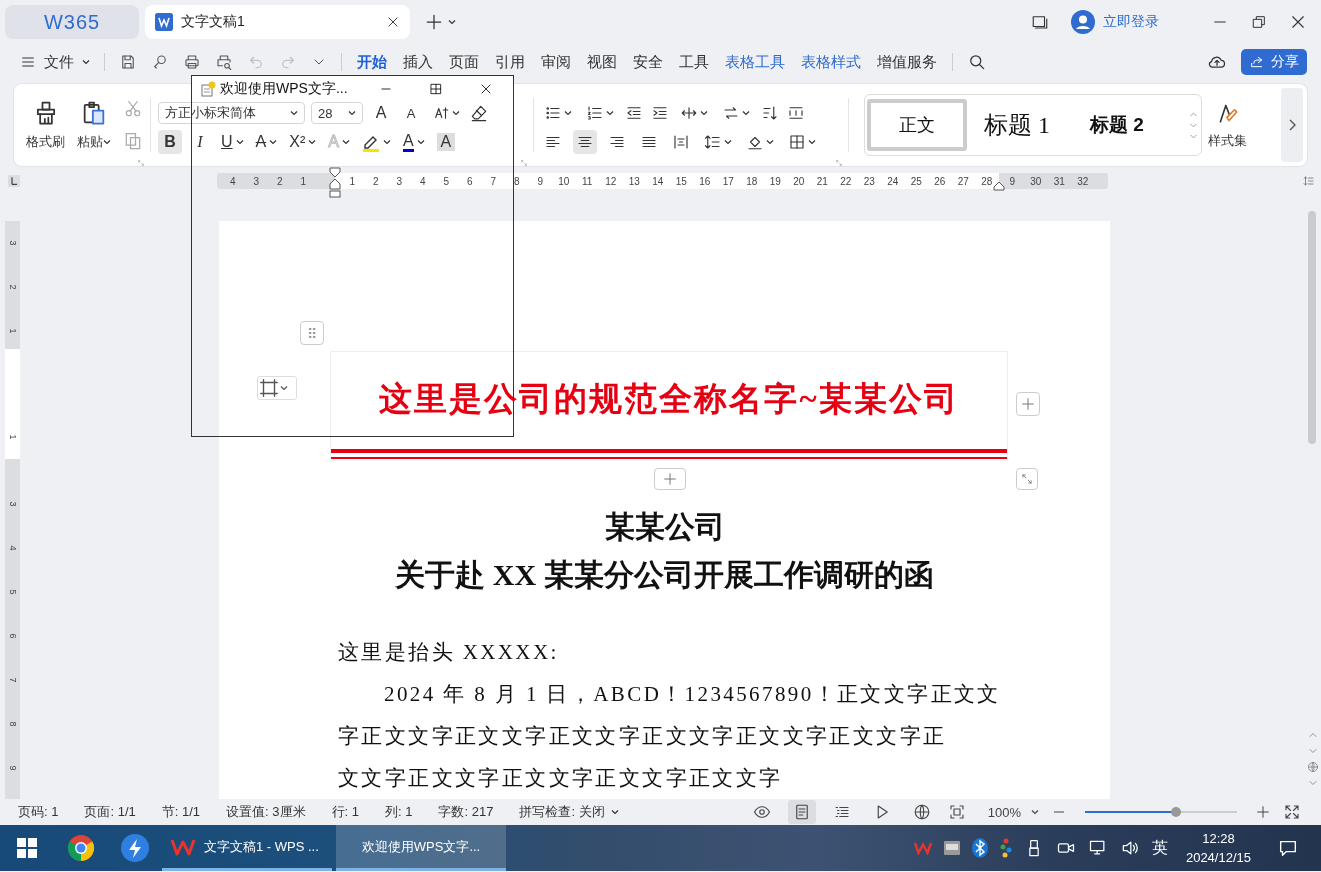 This screenshot has width=1321, height=872. I want to click on grow-font-button: A, so click(381, 113).